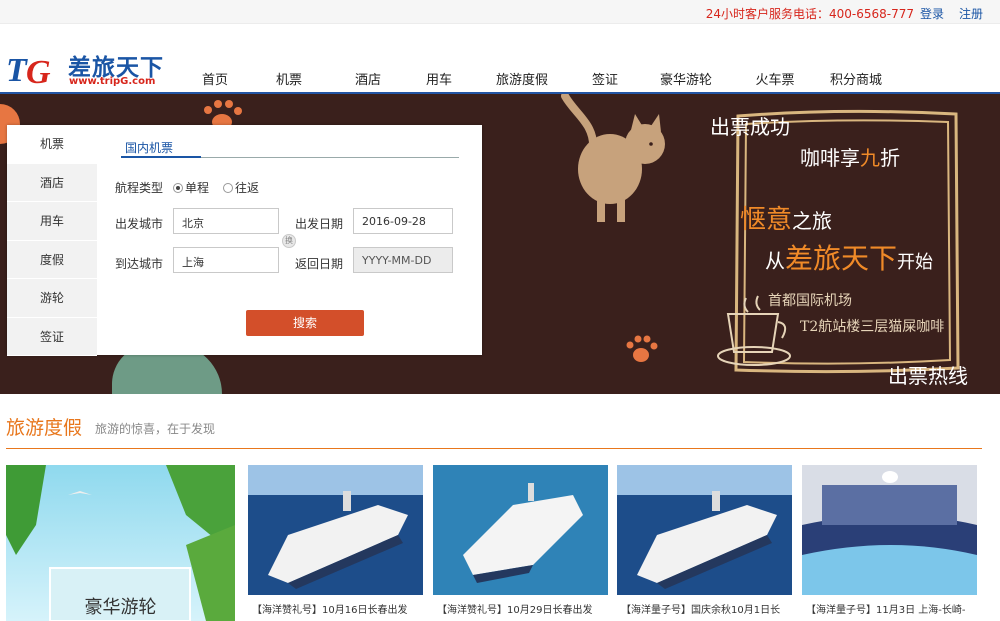 The width and height of the screenshot is (1000, 621). I want to click on promo-text: 开始, so click(915, 262).